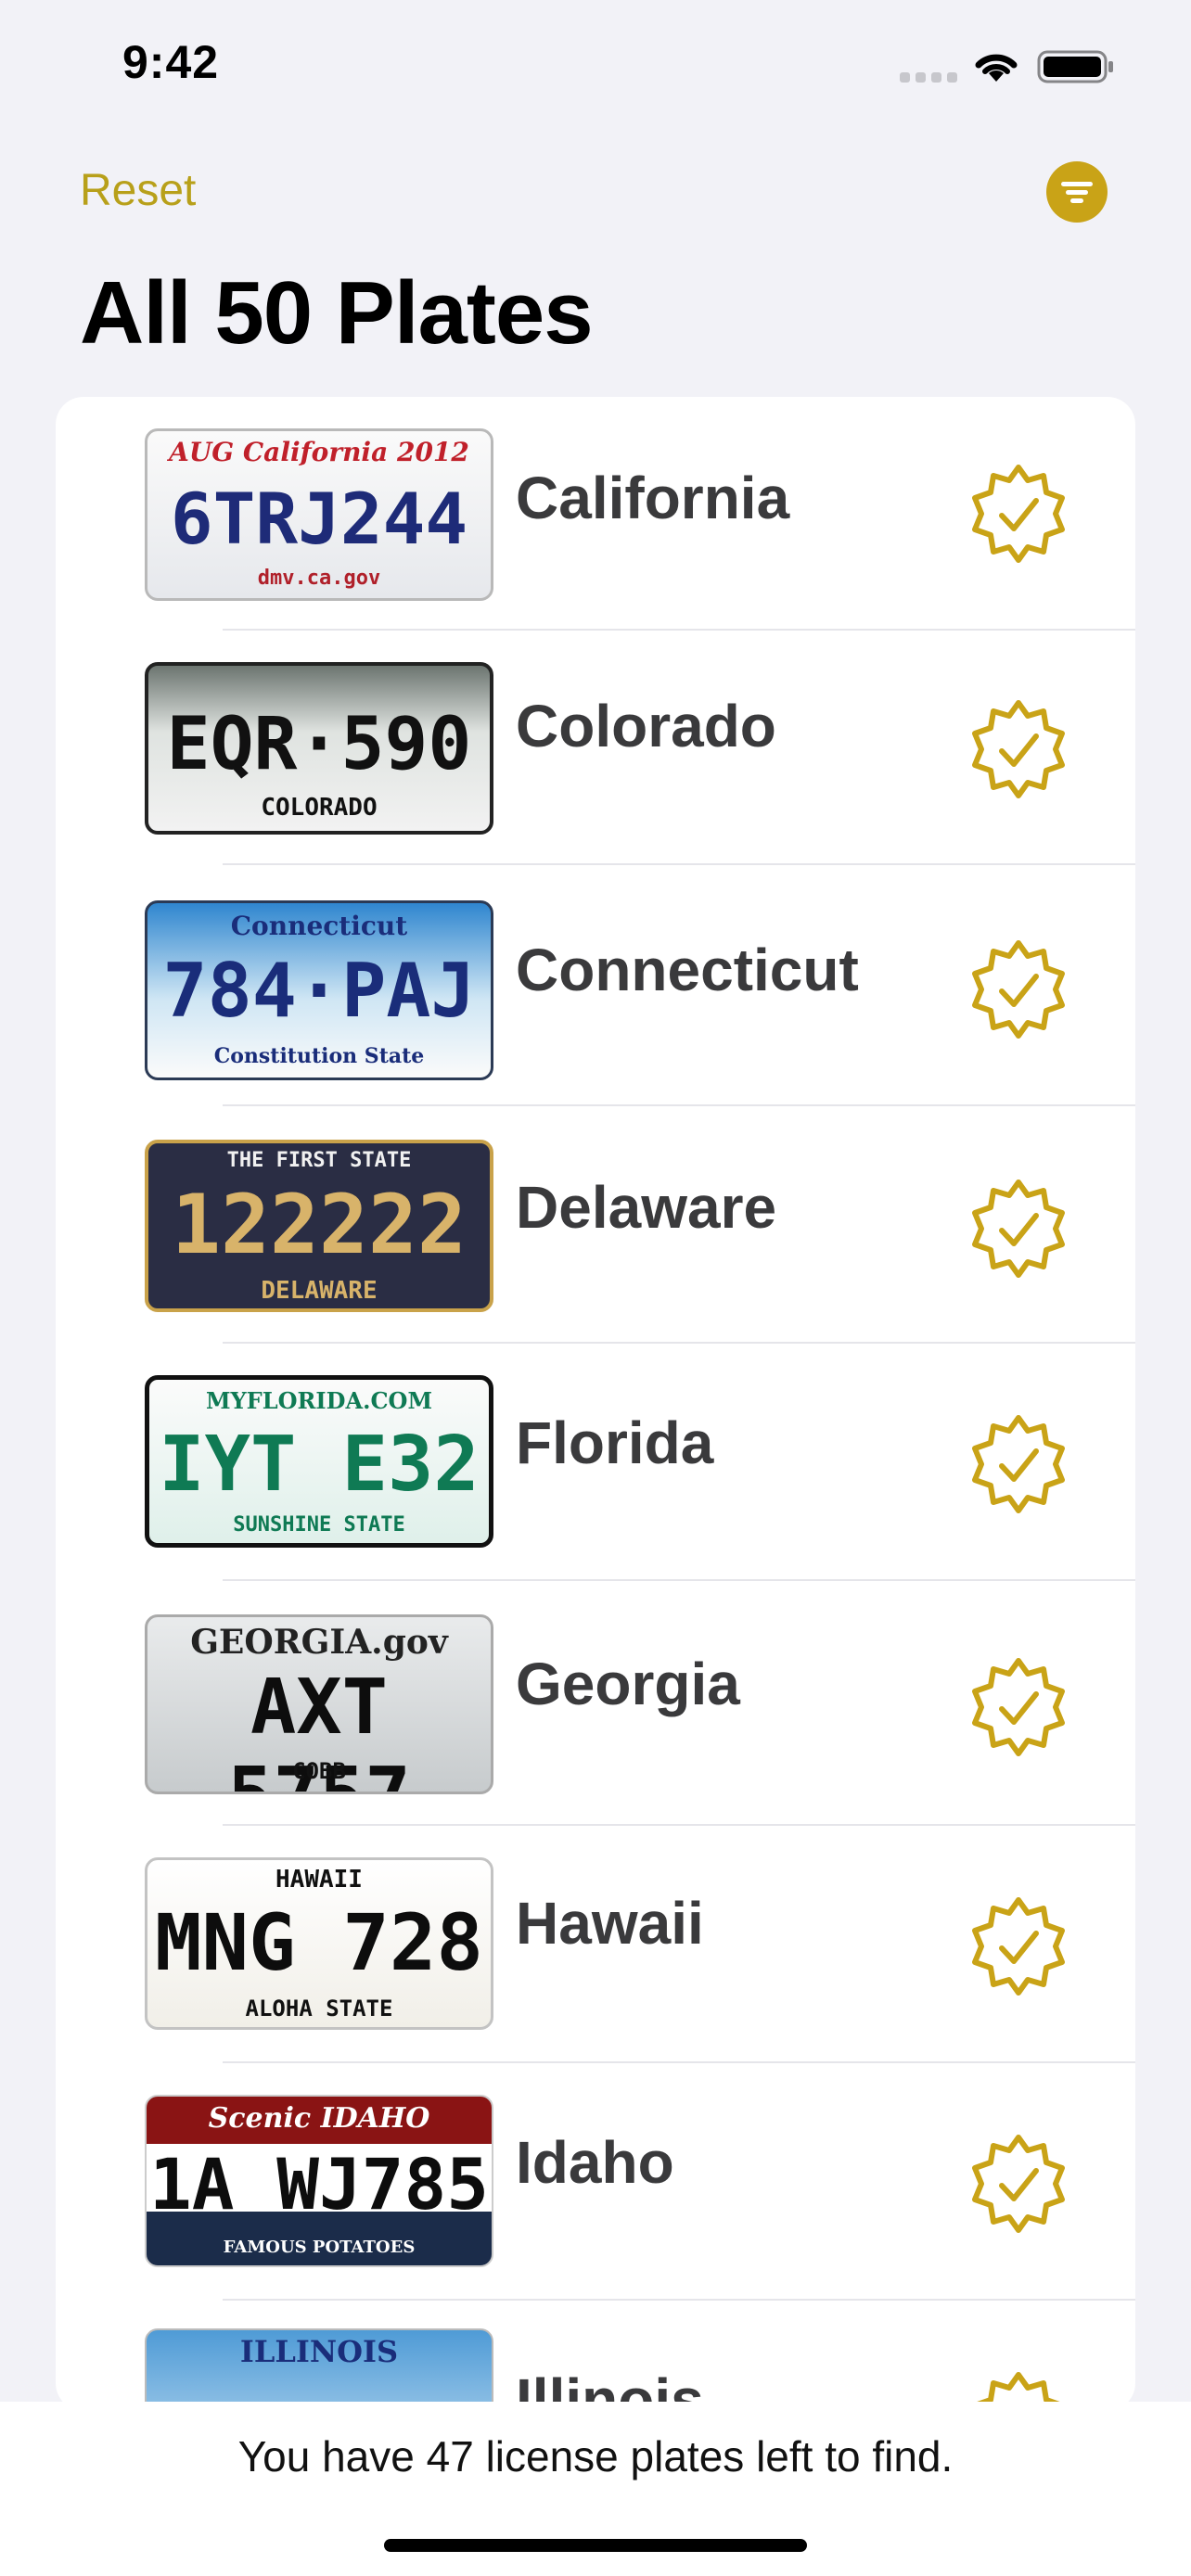  I want to click on status-time: 9:42, so click(171, 62).